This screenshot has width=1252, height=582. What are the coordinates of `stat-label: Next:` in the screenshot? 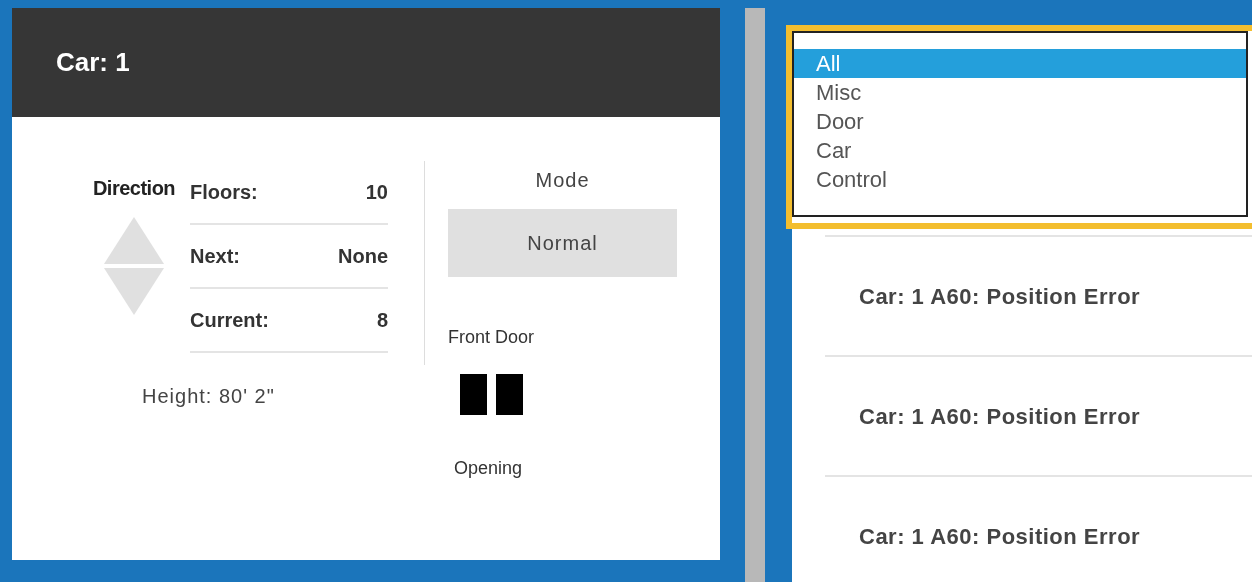 It's located at (215, 256).